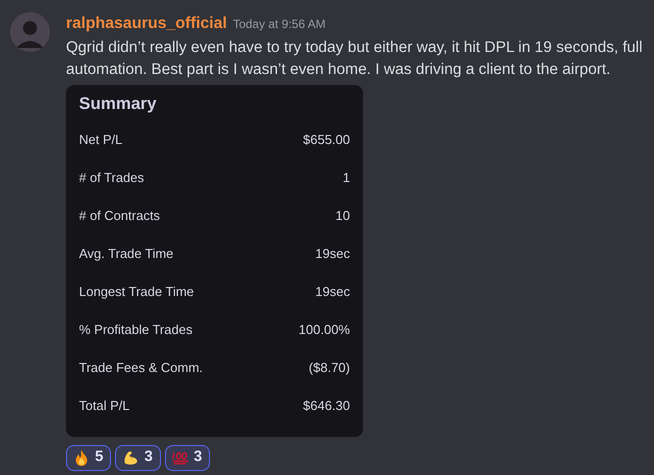 This screenshot has height=475, width=654. Describe the element at coordinates (346, 177) in the screenshot. I see `row-value: 1` at that location.